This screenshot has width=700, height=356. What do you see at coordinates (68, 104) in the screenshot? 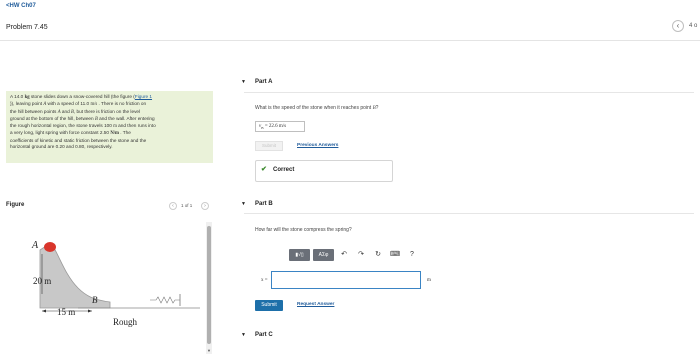
I see `problem-text-segment: with a speed of 11.0` at bounding box center [68, 104].